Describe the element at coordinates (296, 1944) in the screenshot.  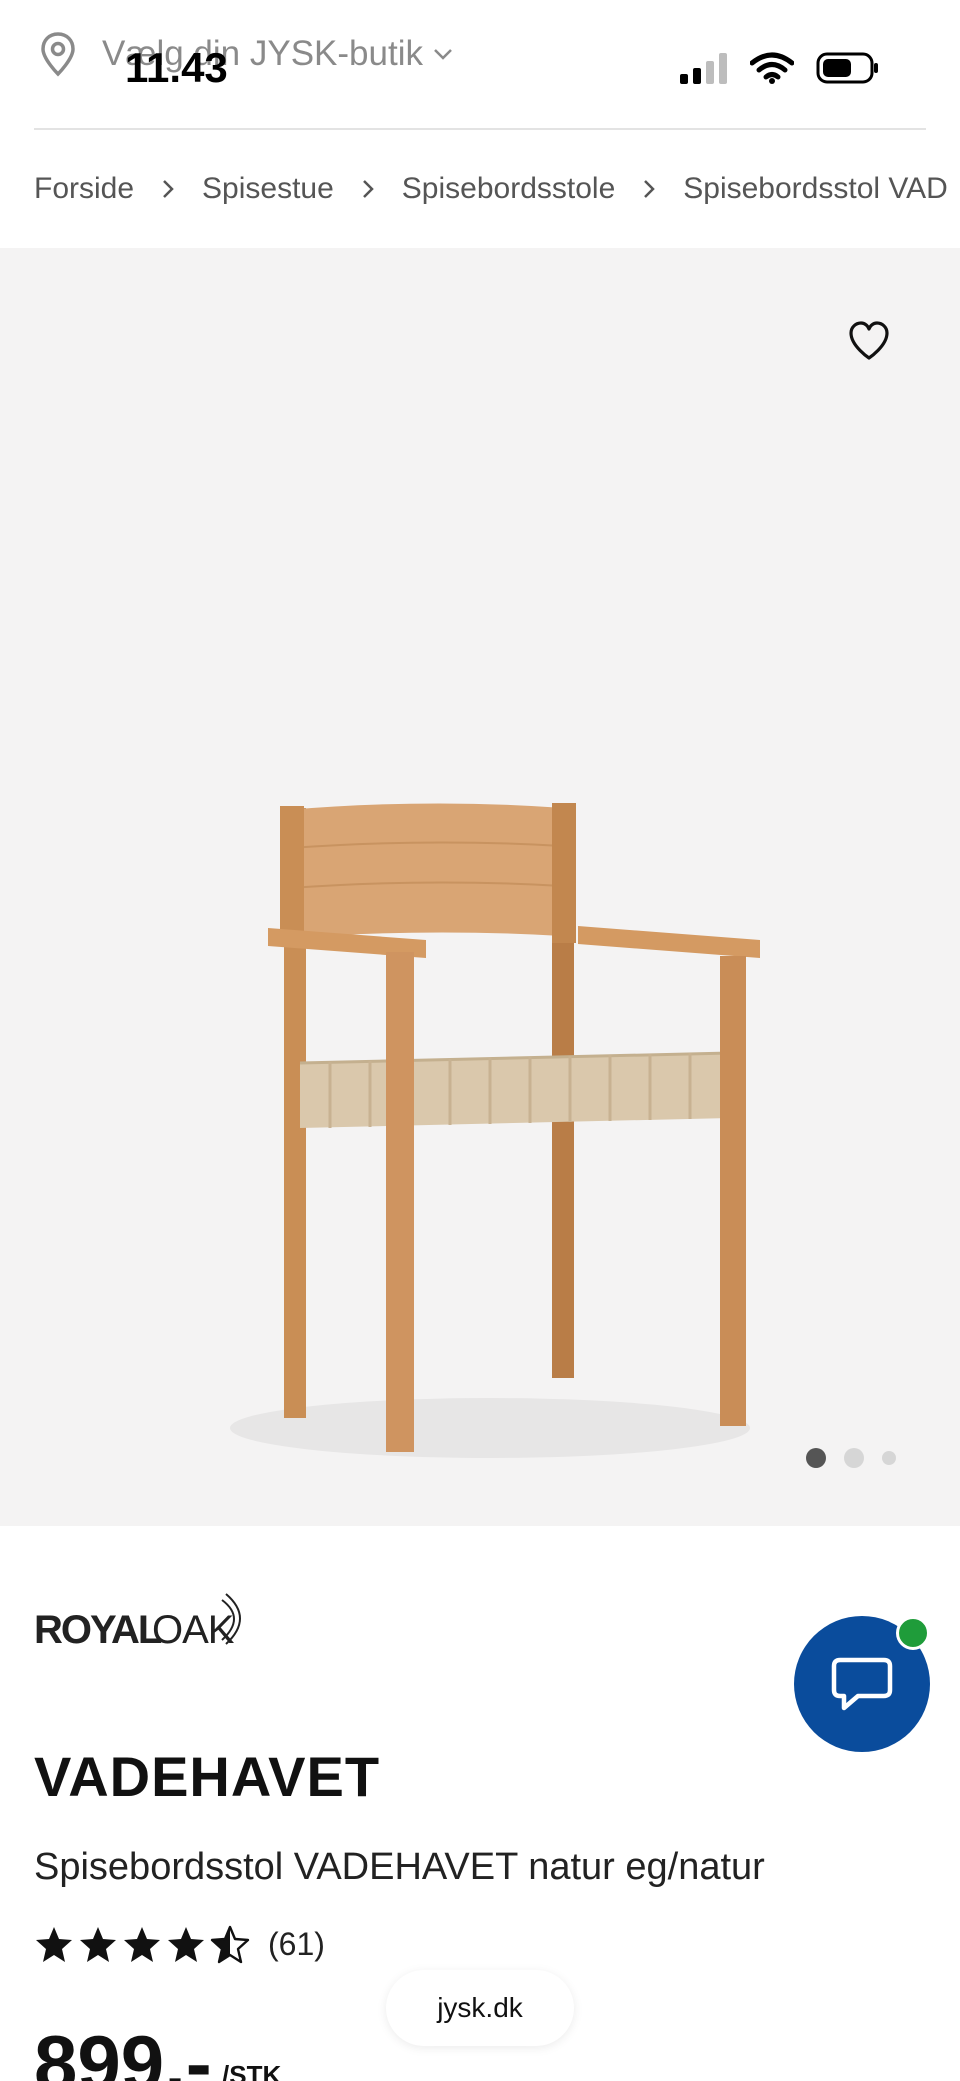
I see `rating-count: (61)` at that location.